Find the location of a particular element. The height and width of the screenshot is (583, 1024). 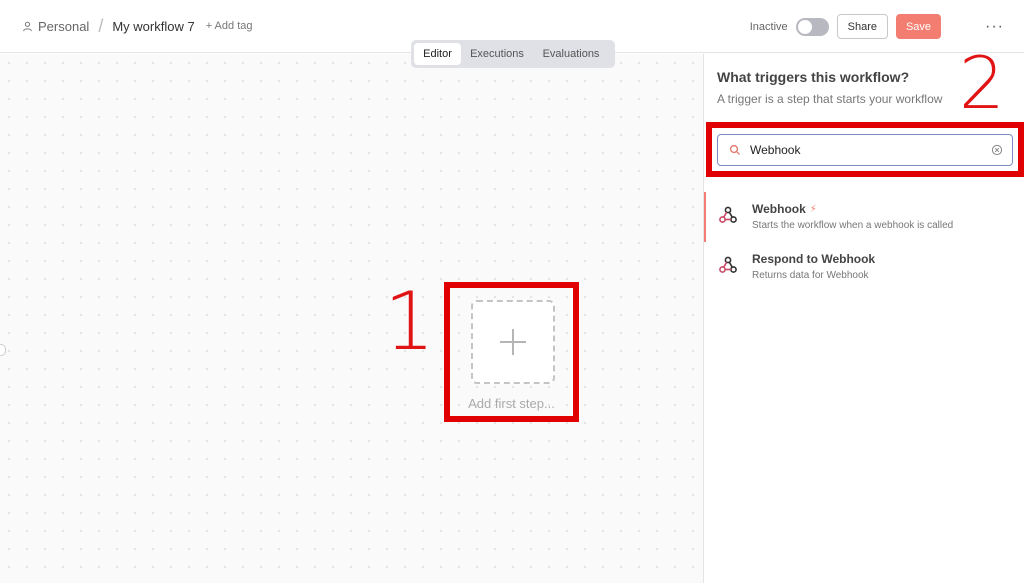

search-icon is located at coordinates (734, 149).